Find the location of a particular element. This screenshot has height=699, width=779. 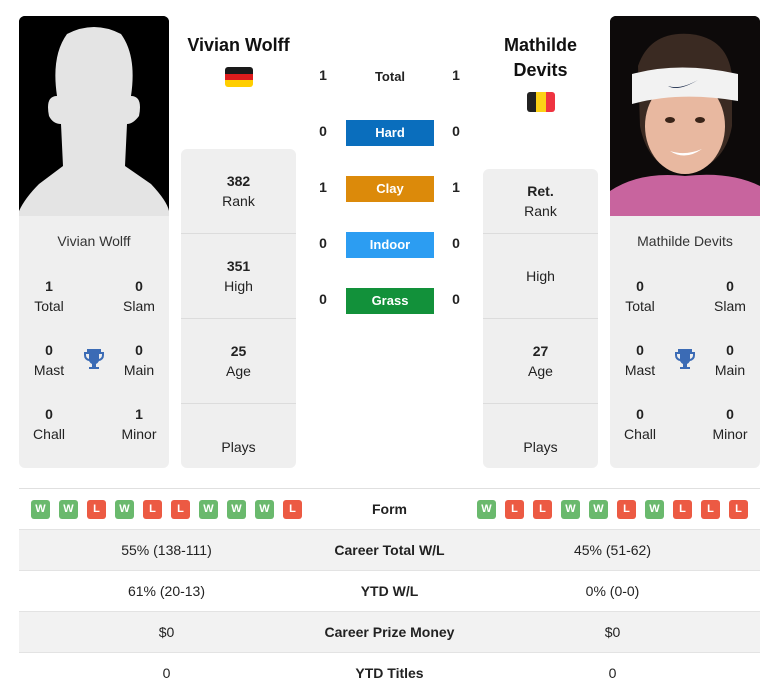

p2-value: $0 is located at coordinates (612, 632).